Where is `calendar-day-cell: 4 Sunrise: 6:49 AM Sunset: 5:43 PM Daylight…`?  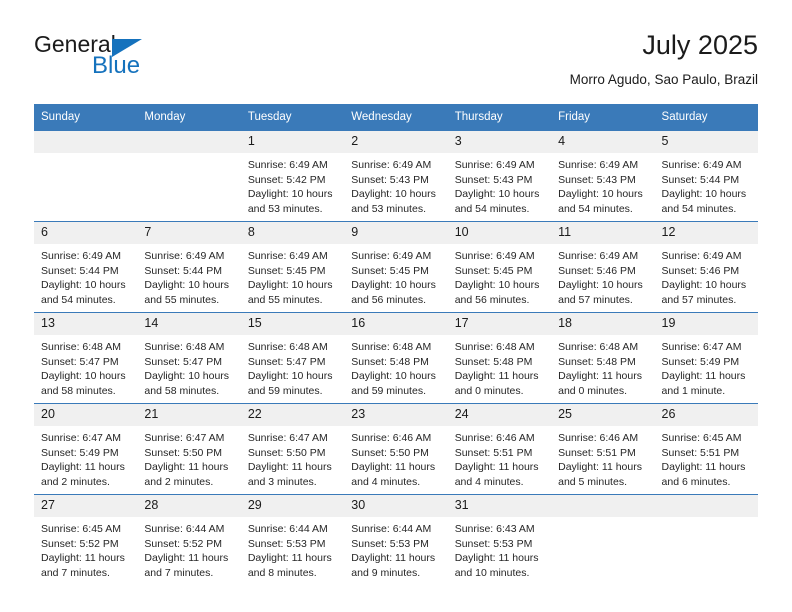
calendar-day-cell: 4 Sunrise: 6:49 AM Sunset: 5:43 PM Daylight… is located at coordinates (603, 176).